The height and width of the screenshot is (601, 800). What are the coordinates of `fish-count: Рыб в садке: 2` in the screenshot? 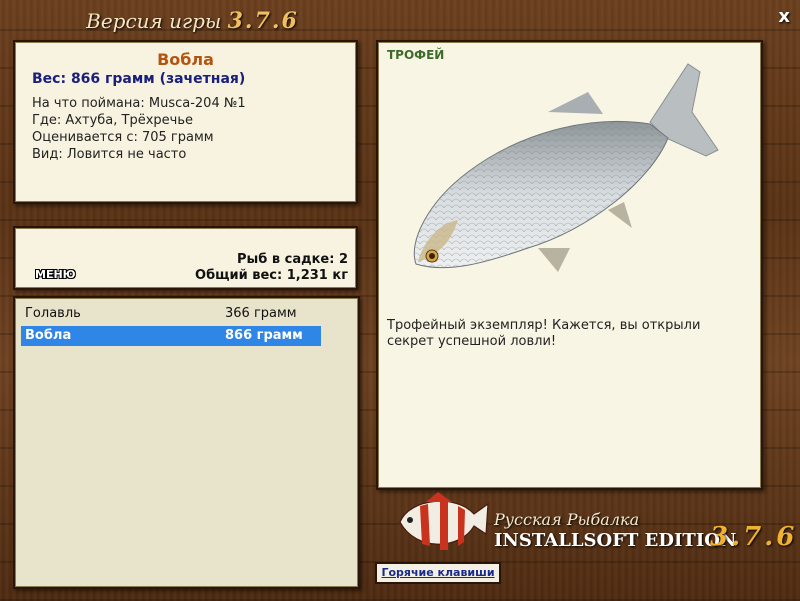 It's located at (292, 259).